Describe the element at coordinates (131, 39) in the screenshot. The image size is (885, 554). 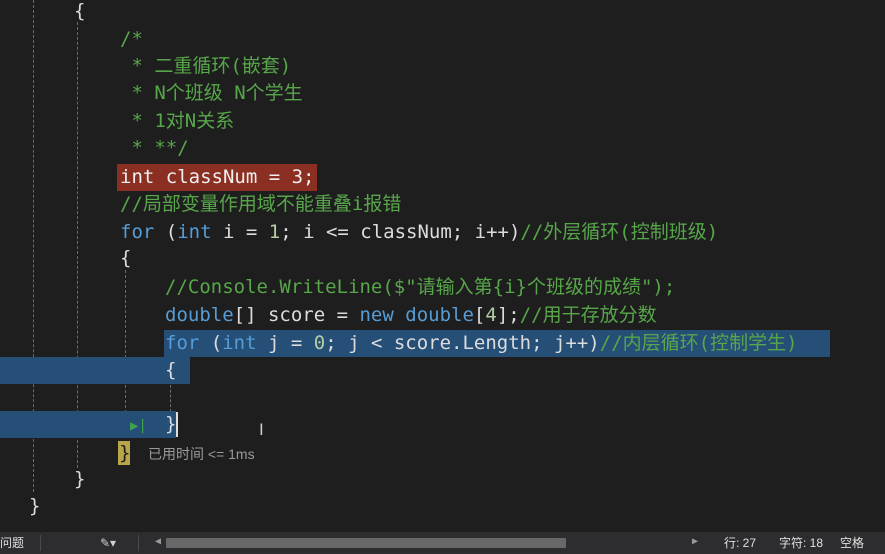
I see `comment-text: /*` at that location.